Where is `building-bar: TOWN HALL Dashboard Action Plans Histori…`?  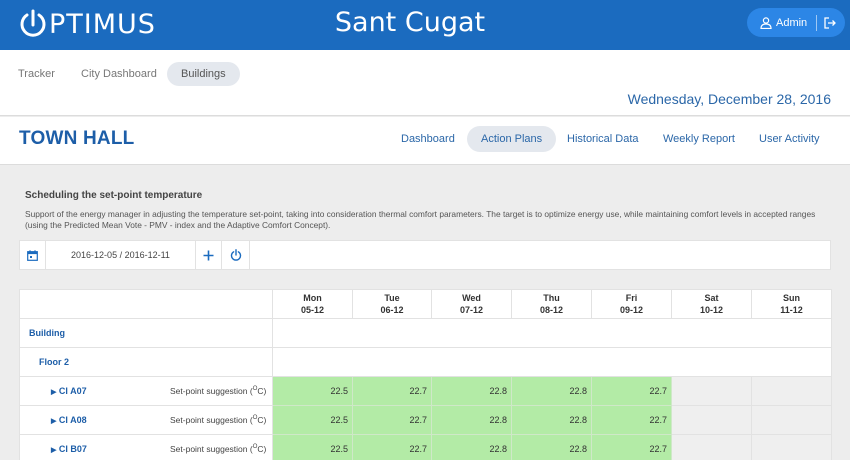 building-bar: TOWN HALL Dashboard Action Plans Histori… is located at coordinates (425, 141).